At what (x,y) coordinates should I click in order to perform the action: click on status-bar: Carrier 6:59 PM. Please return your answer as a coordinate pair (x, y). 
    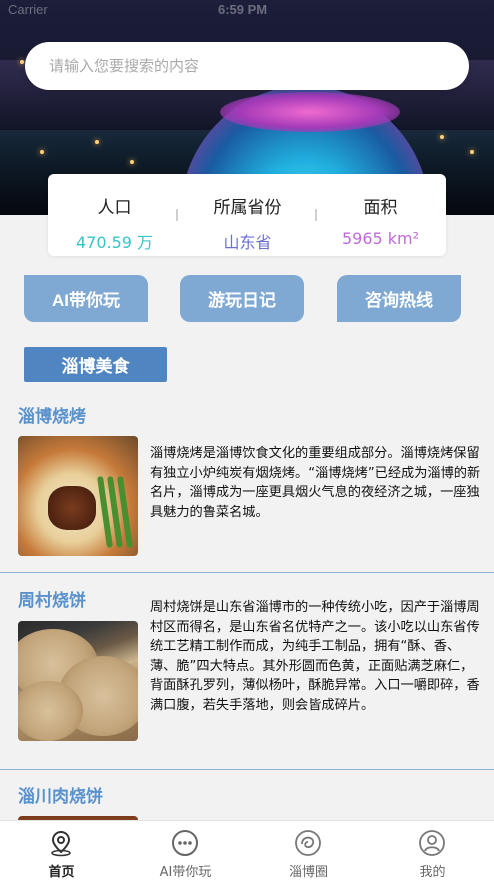
    Looking at the image, I should click on (247, 10).